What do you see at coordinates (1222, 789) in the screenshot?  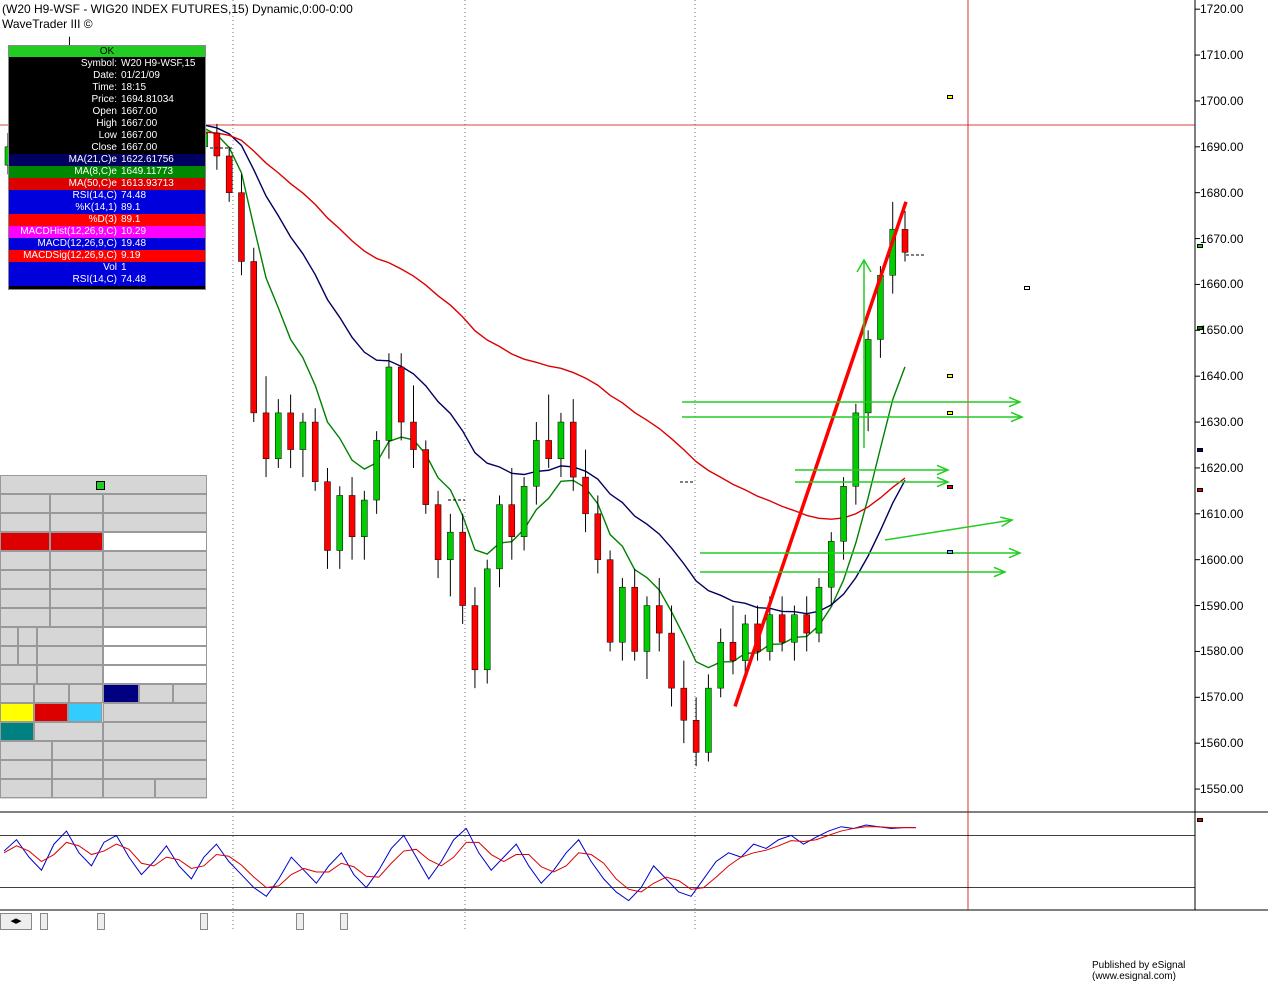 I see `y-tick-label: 1550.00` at bounding box center [1222, 789].